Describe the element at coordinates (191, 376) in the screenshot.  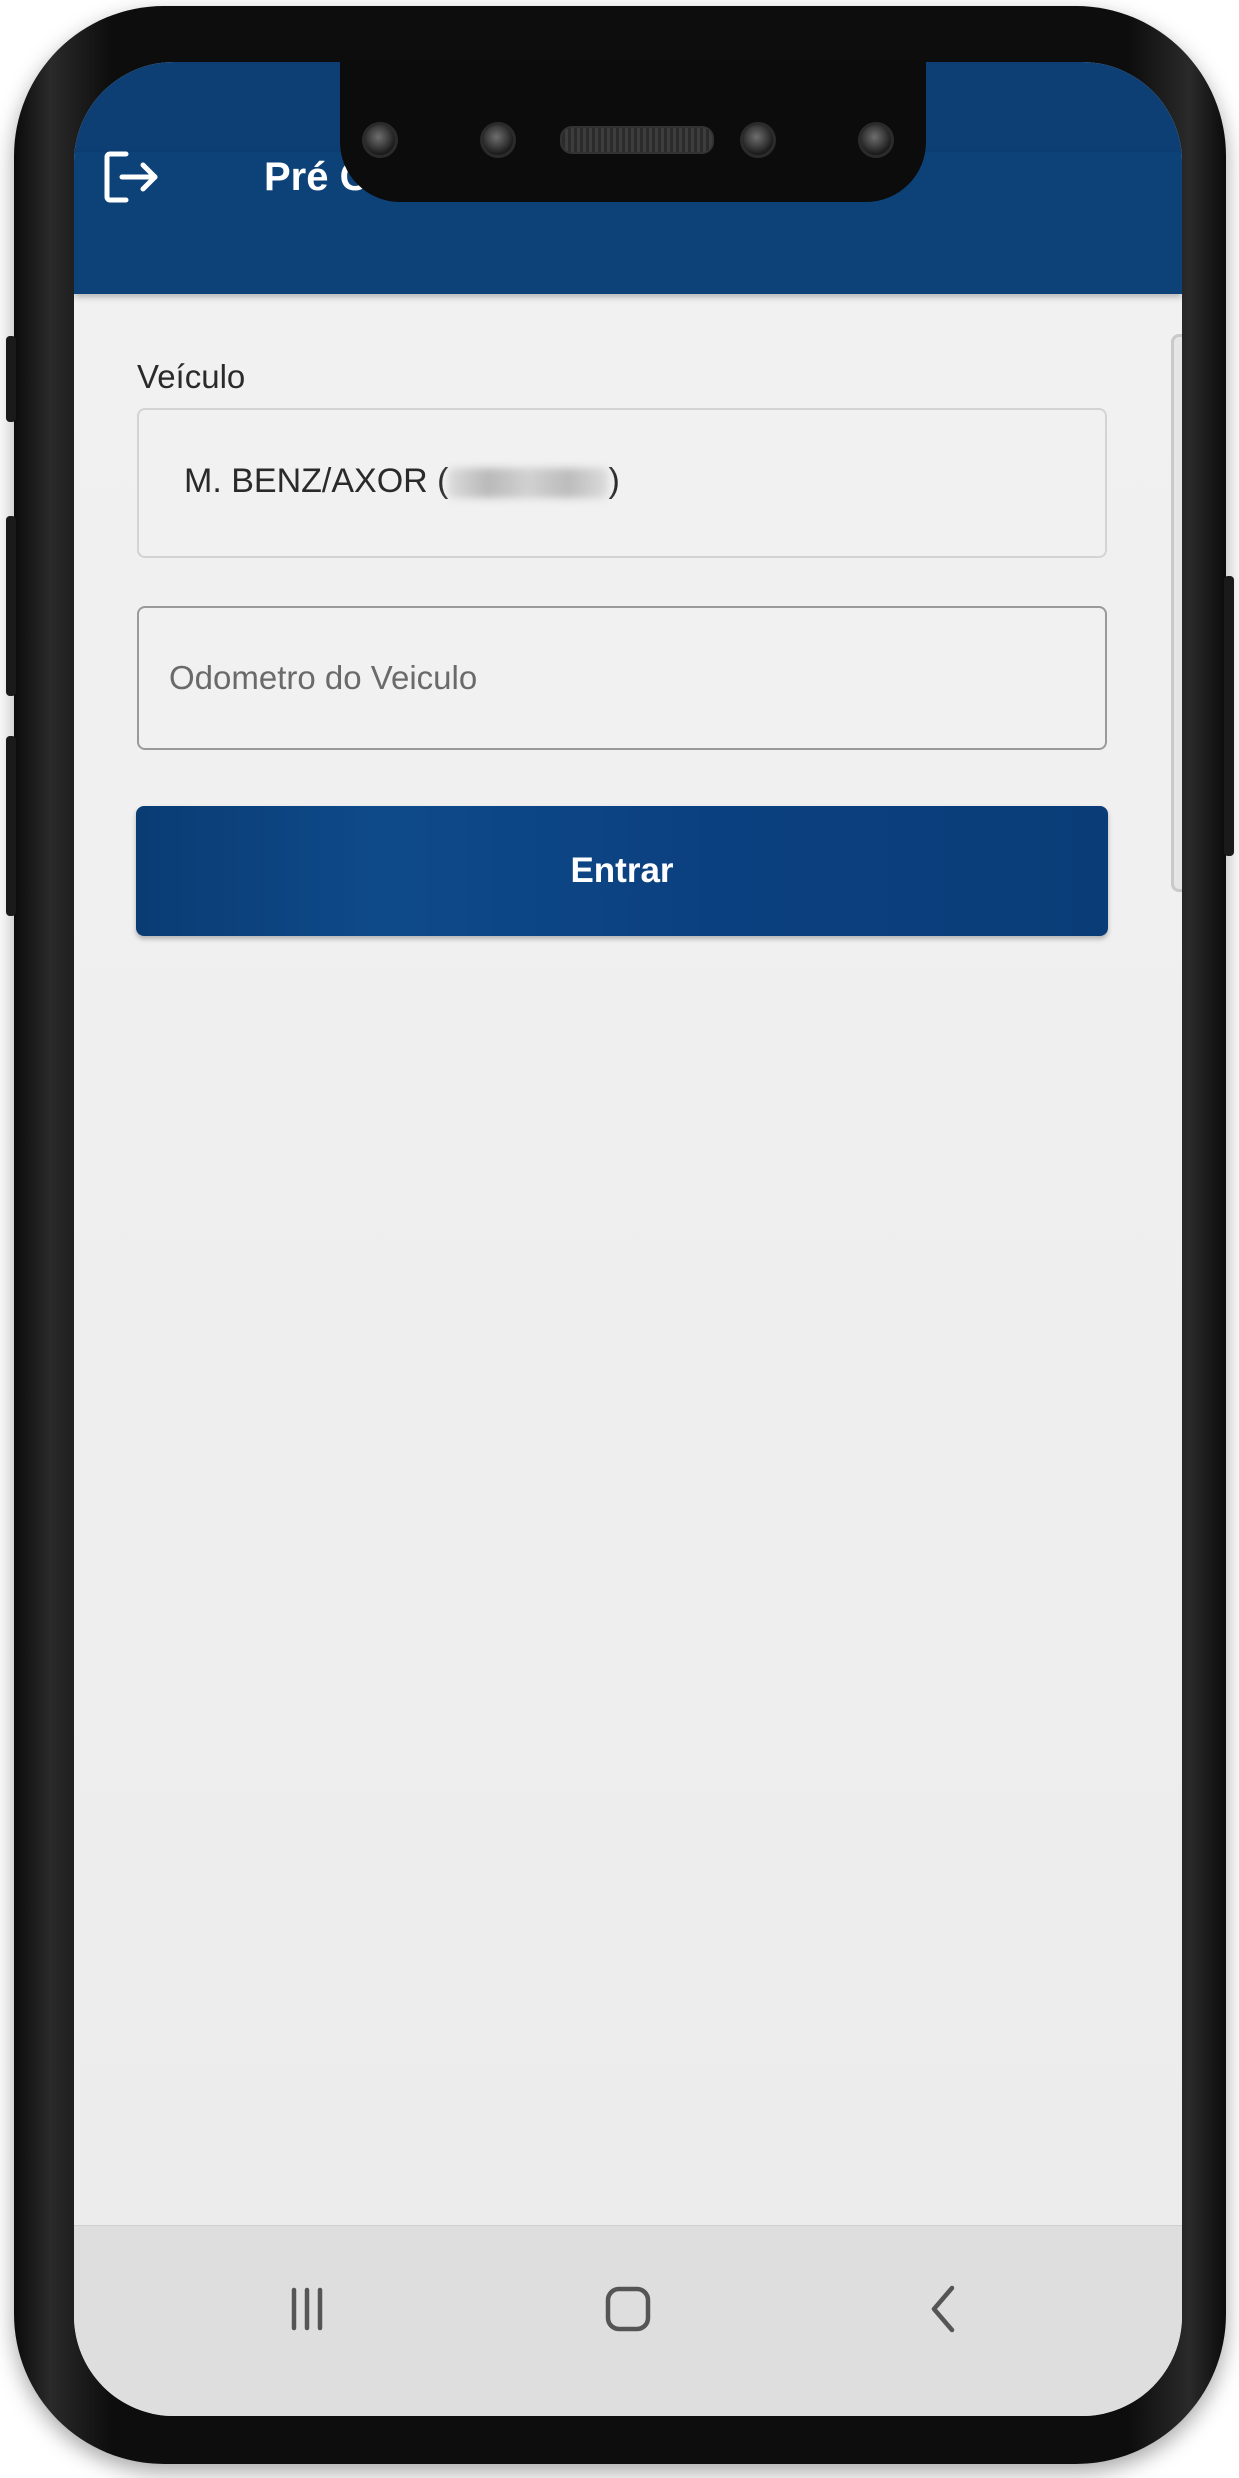
I see `vehicle-label: Veículo` at that location.